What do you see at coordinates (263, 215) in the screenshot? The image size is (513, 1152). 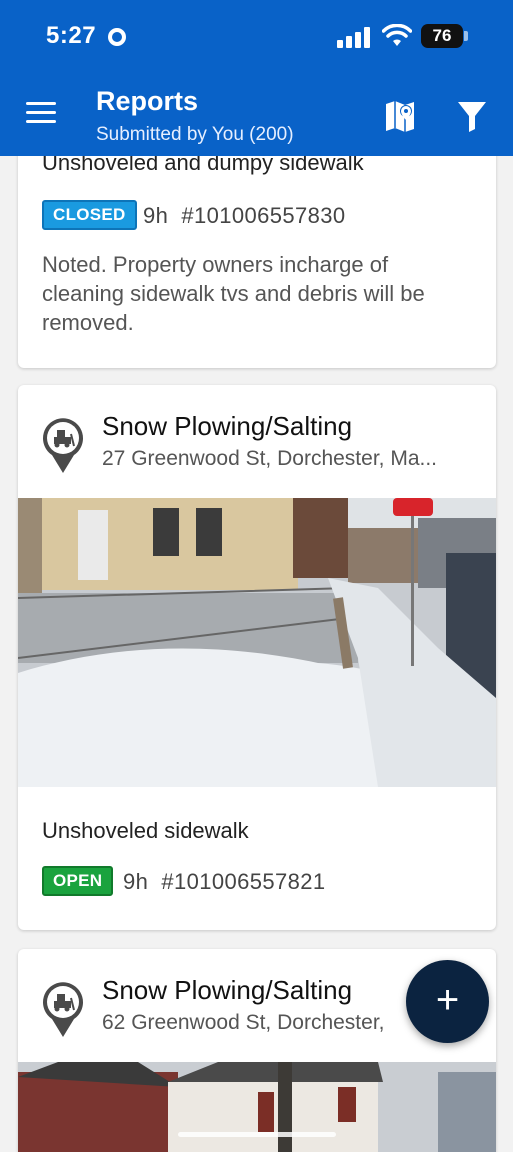 I see `report-id: #101006557830` at bounding box center [263, 215].